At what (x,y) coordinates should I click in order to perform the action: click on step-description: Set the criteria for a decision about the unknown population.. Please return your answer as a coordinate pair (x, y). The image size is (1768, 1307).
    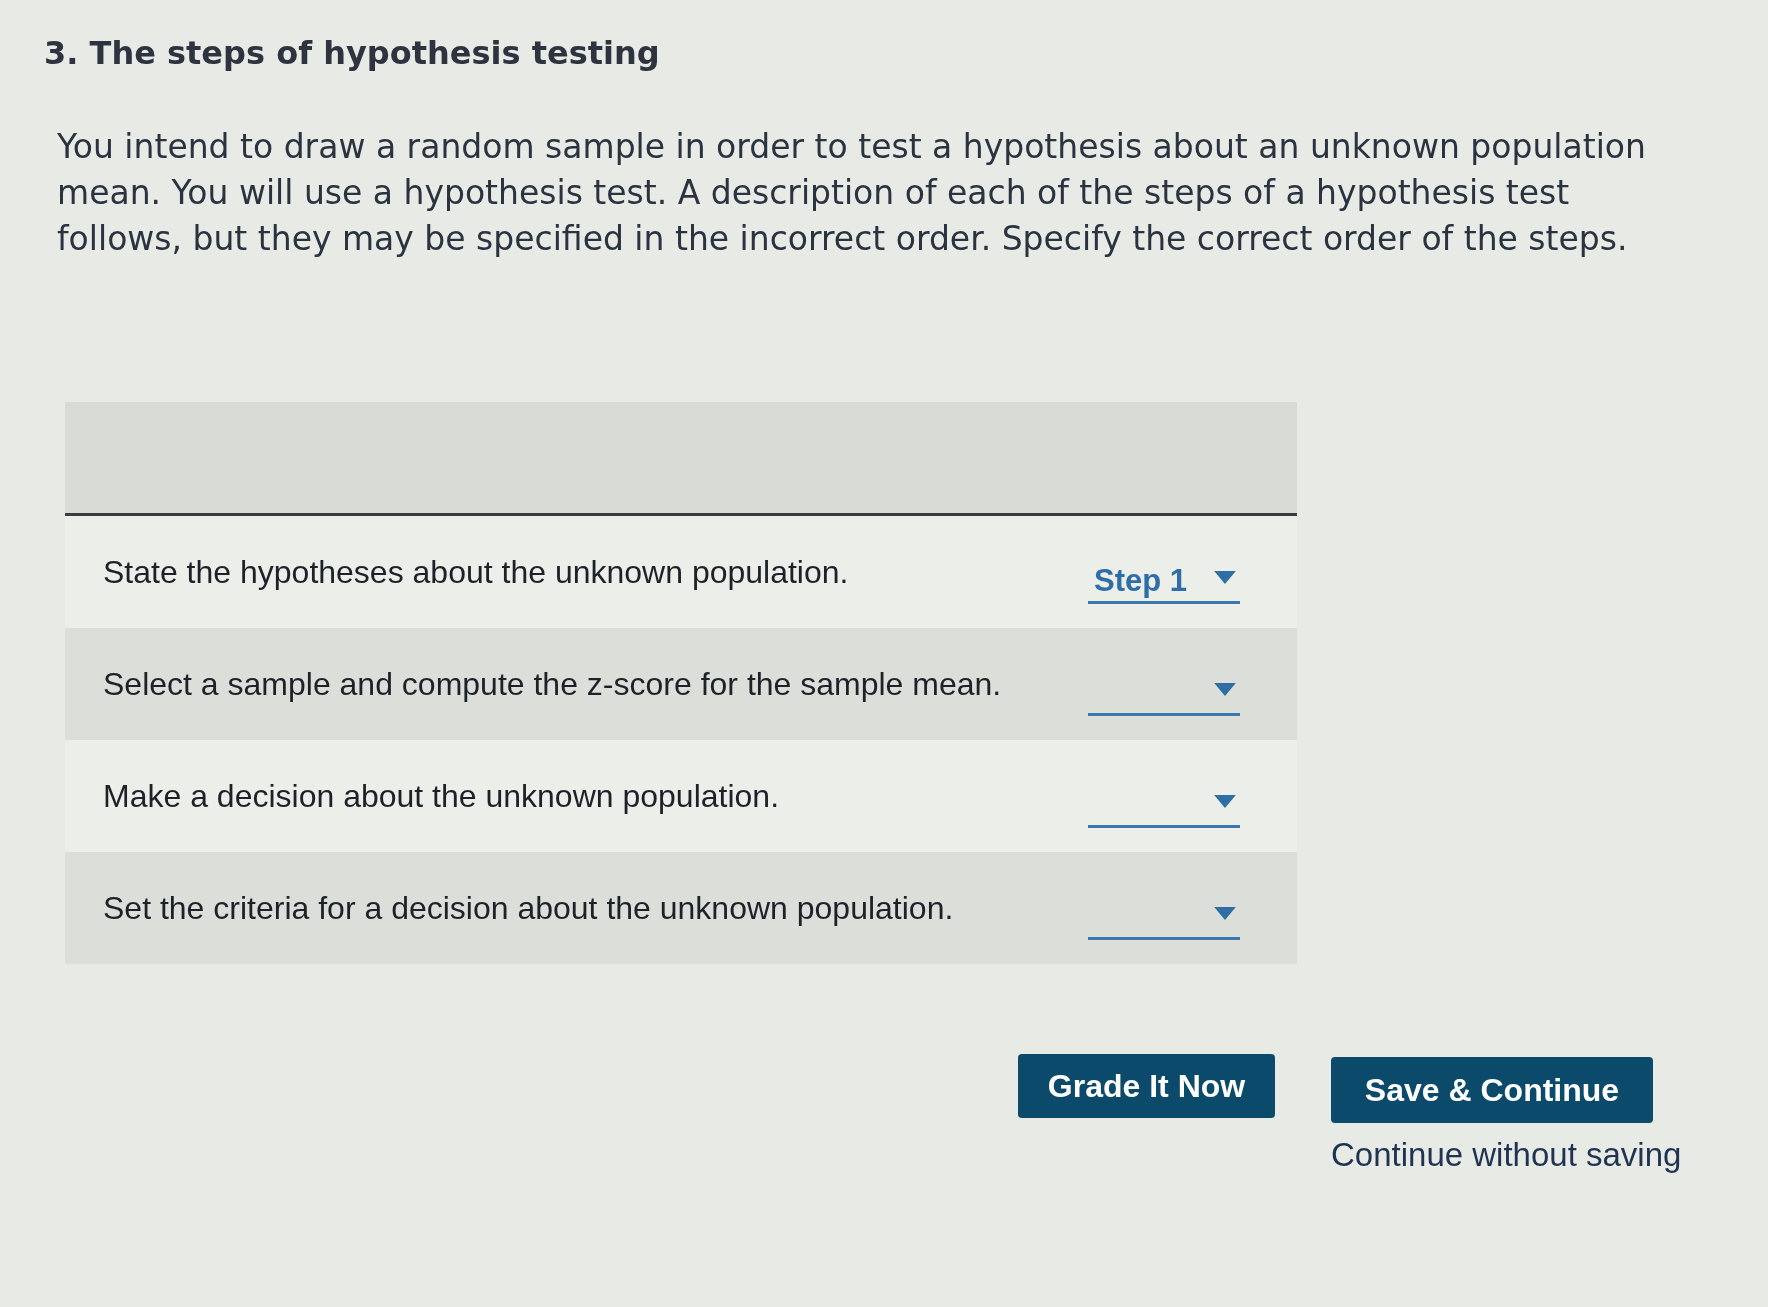
    Looking at the image, I should click on (528, 908).